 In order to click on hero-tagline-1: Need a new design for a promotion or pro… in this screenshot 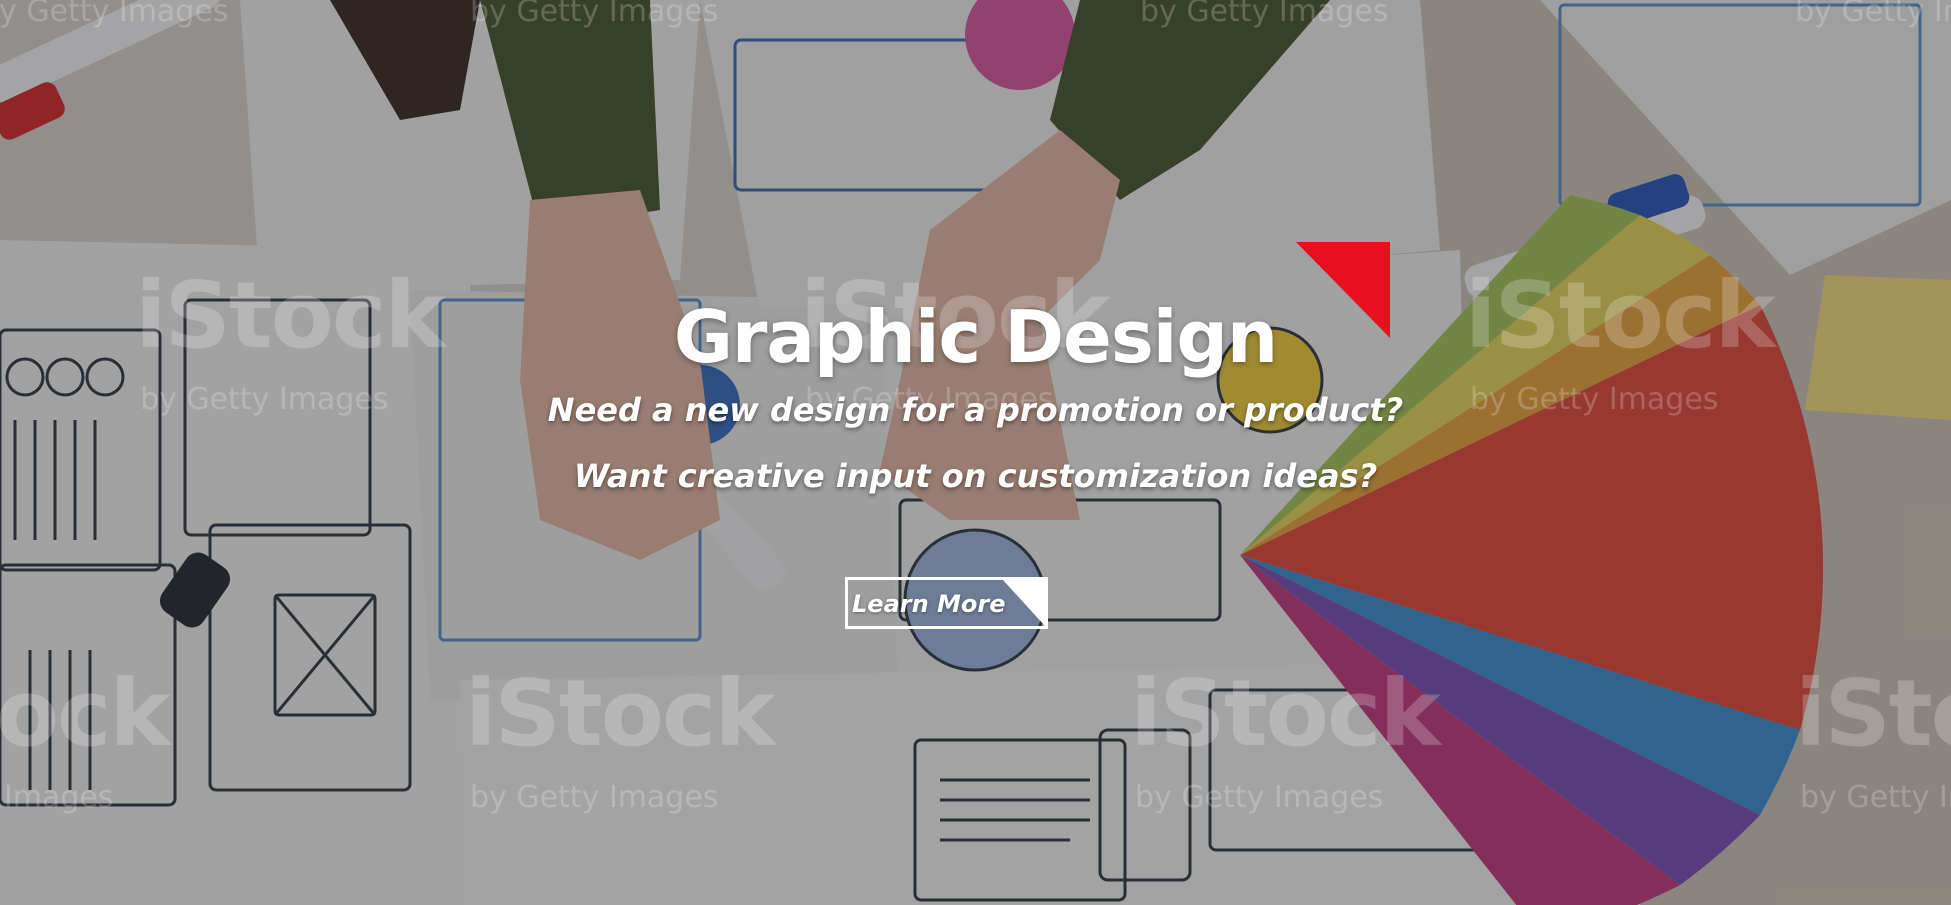, I will do `click(975, 410)`.